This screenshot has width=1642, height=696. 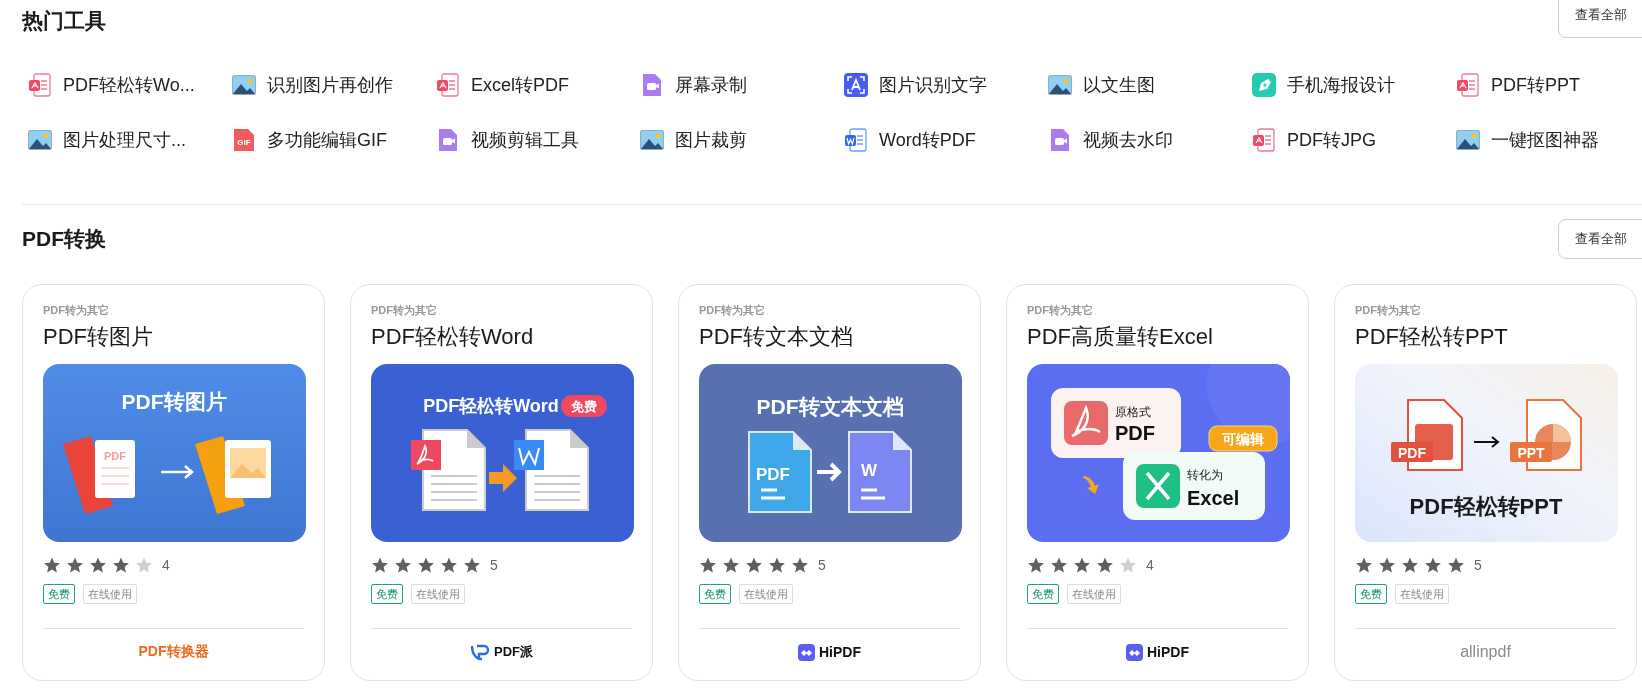 I want to click on label-text: 转化为, so click(x=1205, y=475).